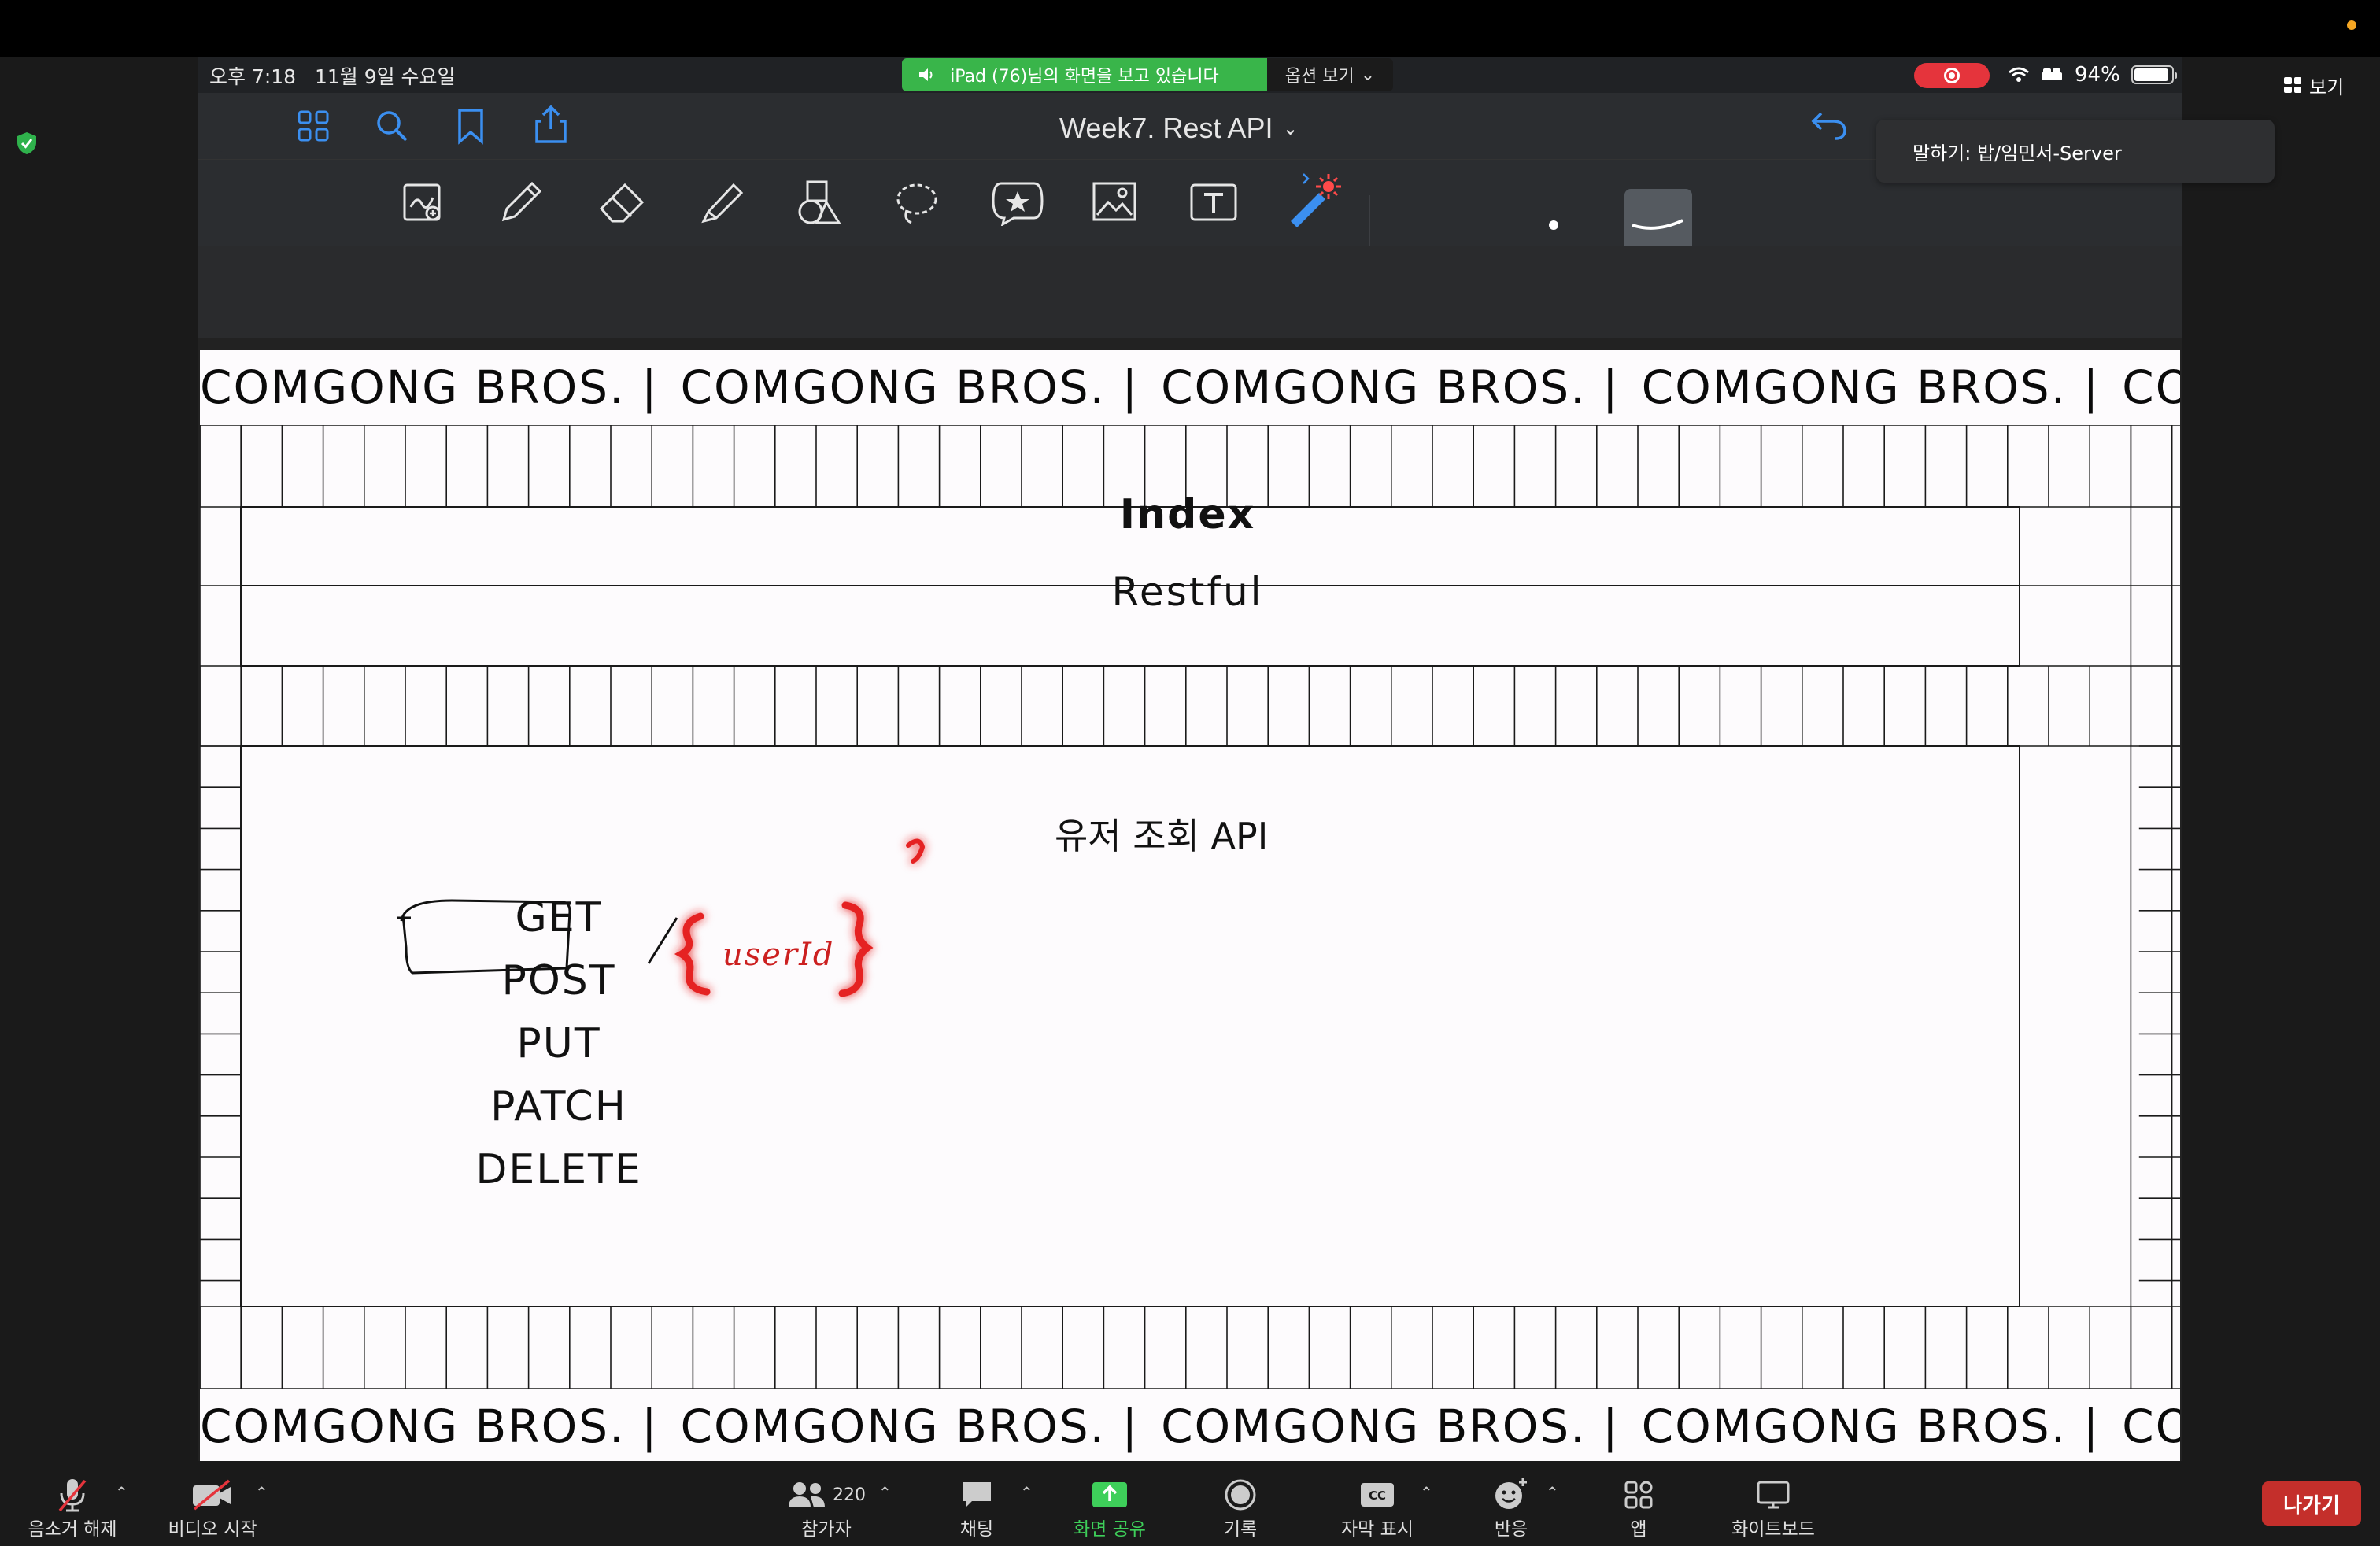 This screenshot has width=2380, height=1546. What do you see at coordinates (72, 1530) in the screenshot?
I see `unmute-label: 음소거 해제` at bounding box center [72, 1530].